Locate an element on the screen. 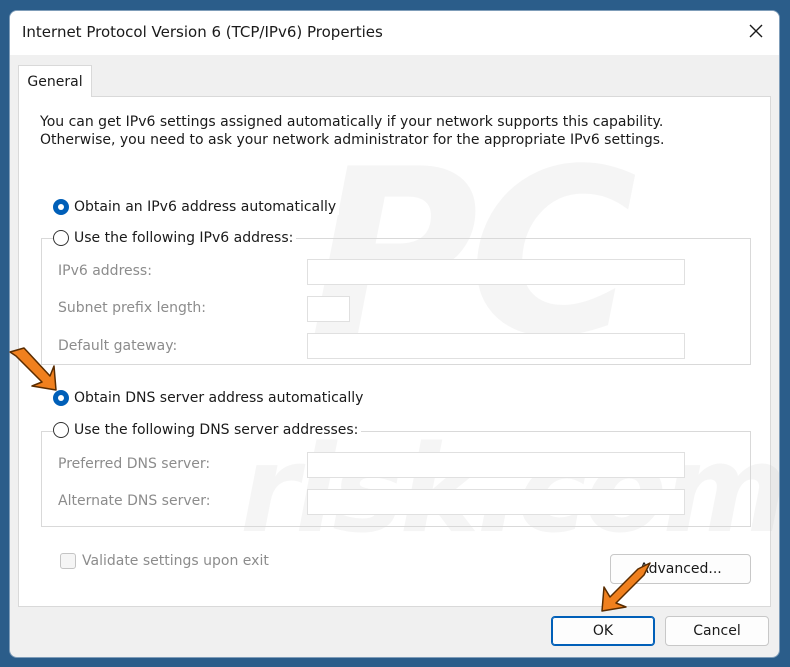 The width and height of the screenshot is (790, 667). close-icon is located at coordinates (756, 31).